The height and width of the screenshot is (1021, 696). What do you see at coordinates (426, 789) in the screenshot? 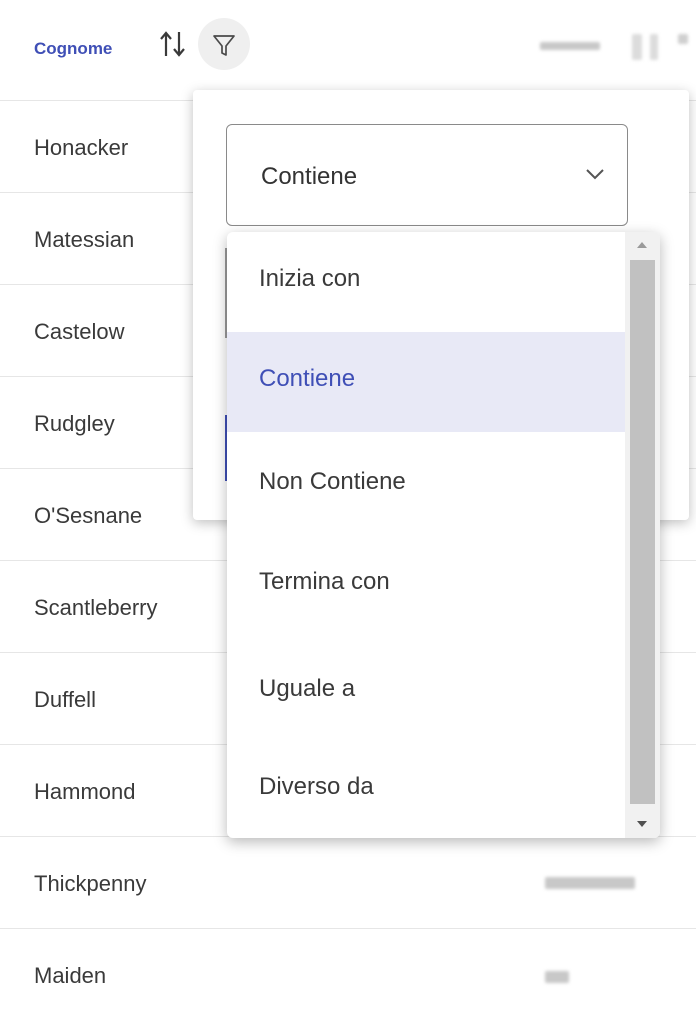
I see `option-diverso-da: Diverso da` at bounding box center [426, 789].